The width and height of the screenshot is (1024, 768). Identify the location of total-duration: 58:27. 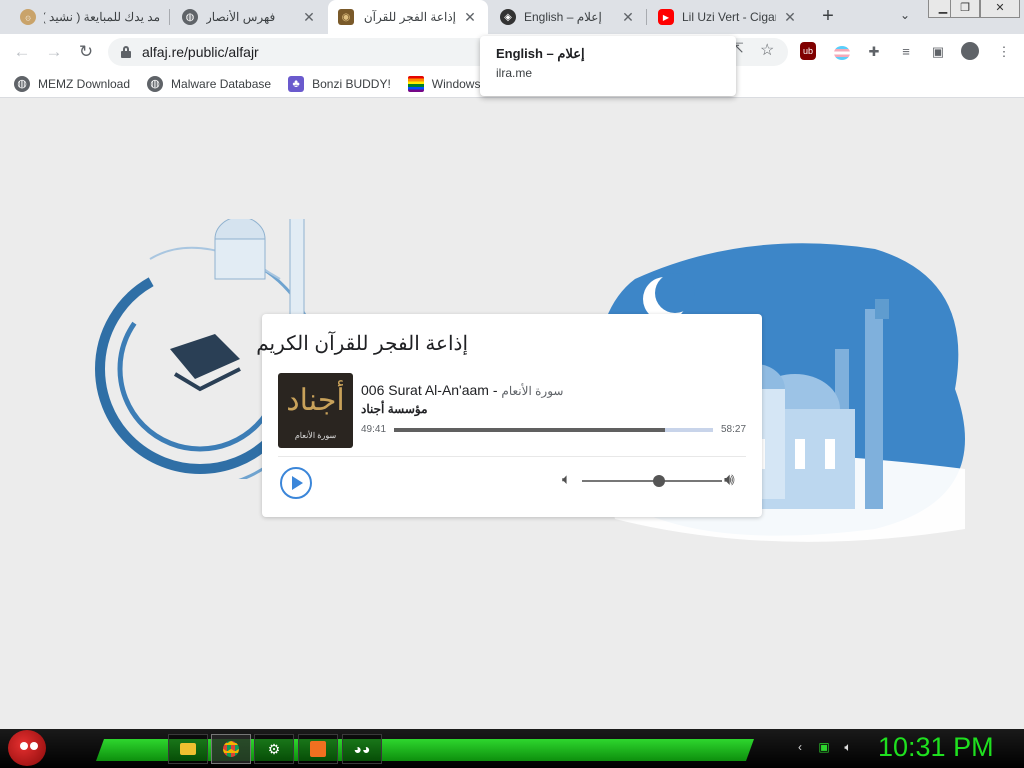
(734, 429).